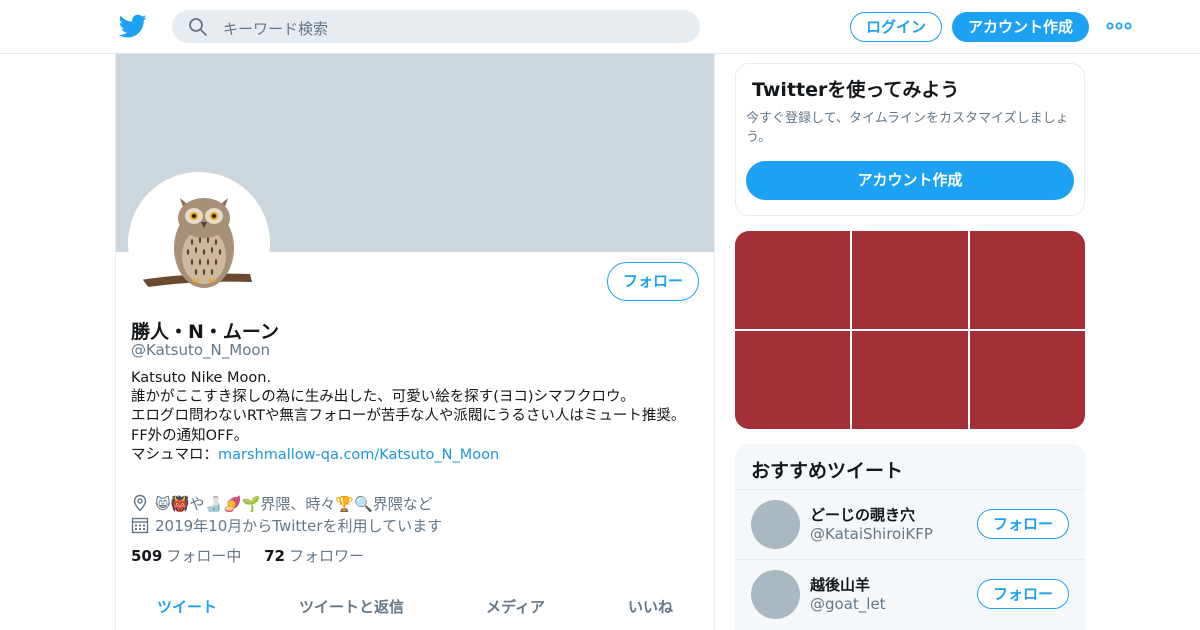 The height and width of the screenshot is (630, 1200). What do you see at coordinates (133, 26) in the screenshot?
I see `twitter-bird-icon` at bounding box center [133, 26].